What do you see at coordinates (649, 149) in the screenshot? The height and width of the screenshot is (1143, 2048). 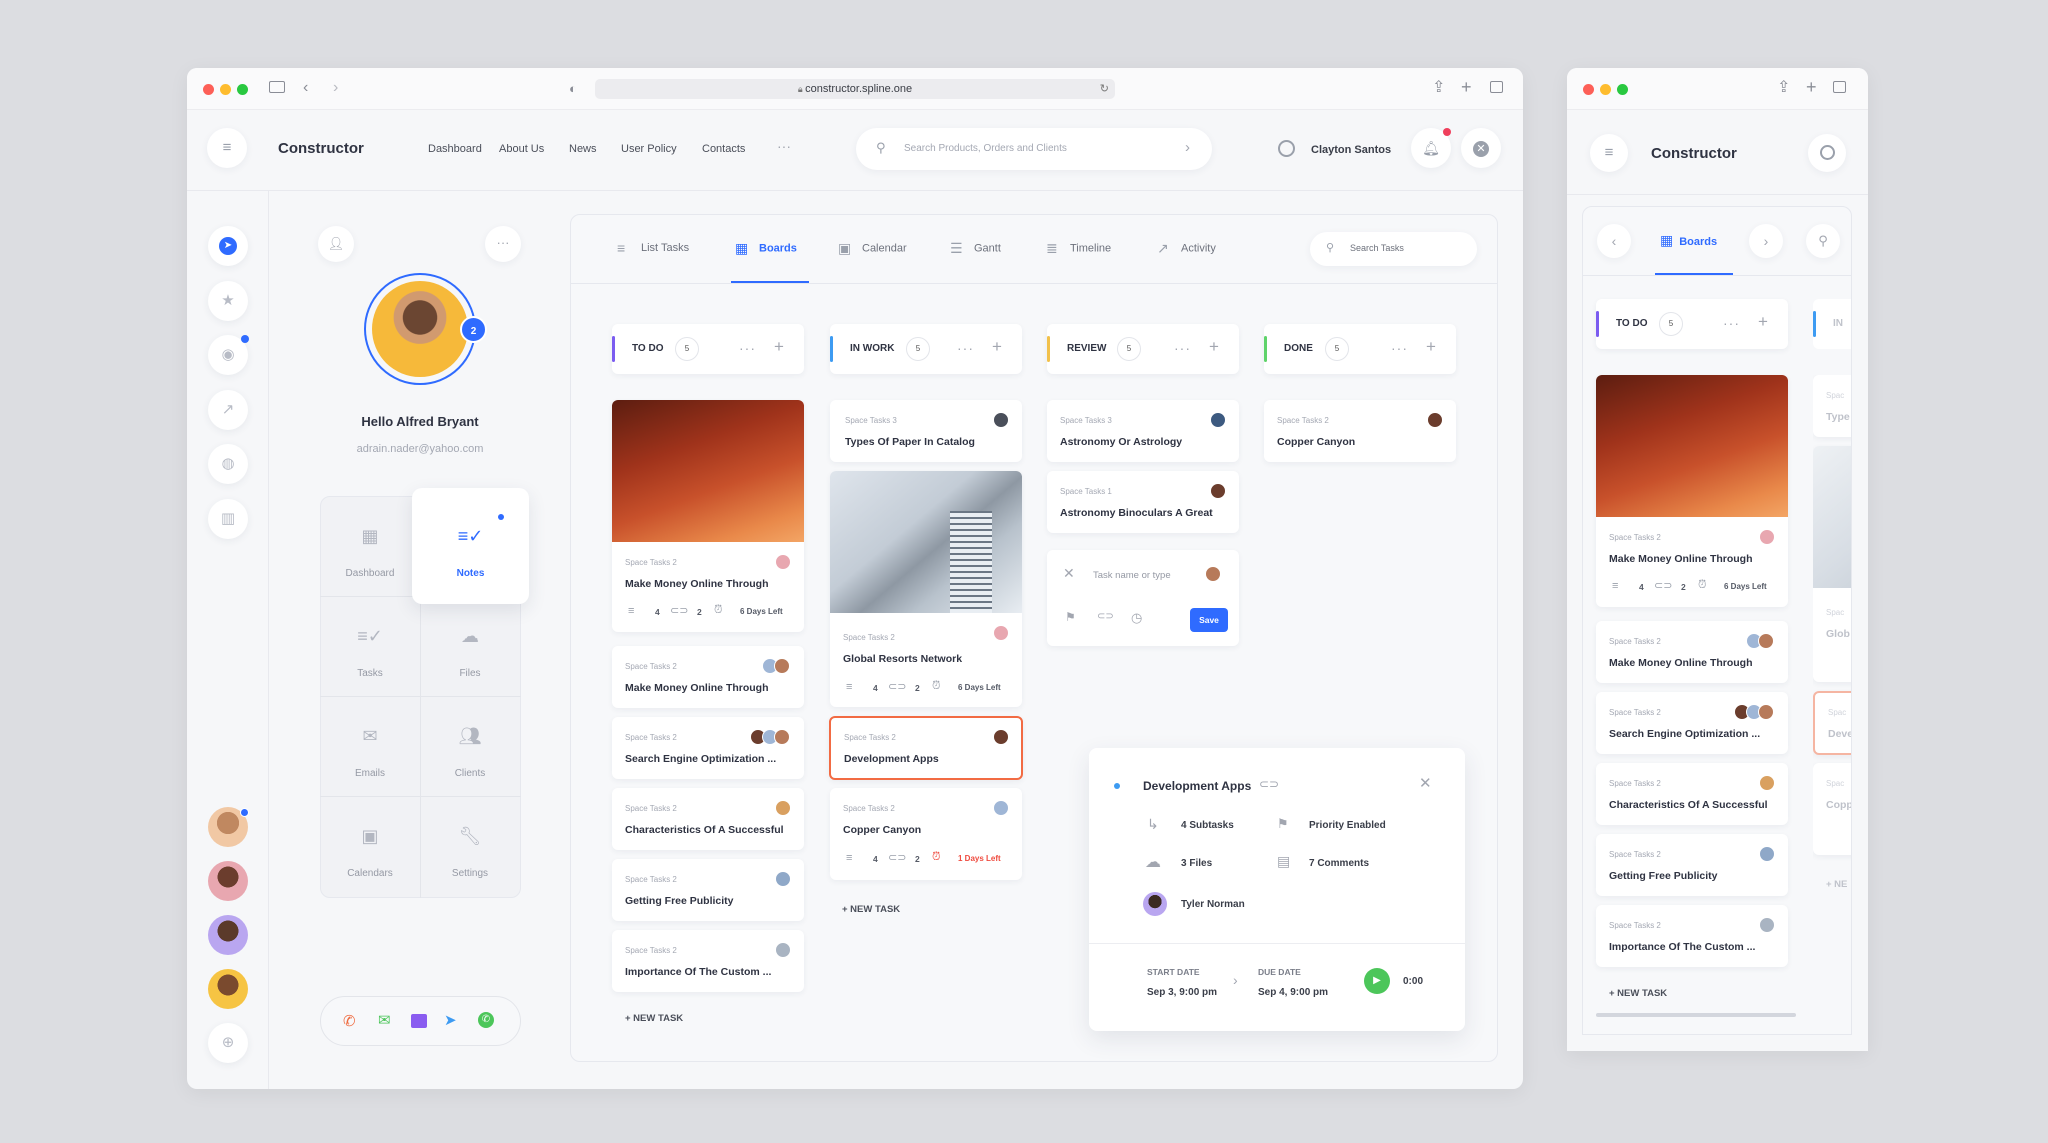 I see `nav-user-policy: User Policy` at bounding box center [649, 149].